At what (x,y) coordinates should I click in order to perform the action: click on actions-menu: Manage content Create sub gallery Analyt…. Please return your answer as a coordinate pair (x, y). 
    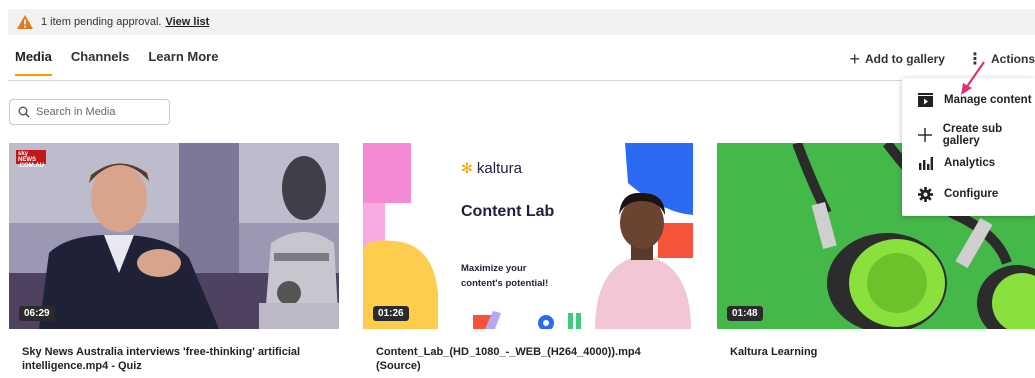
    Looking at the image, I should click on (968, 147).